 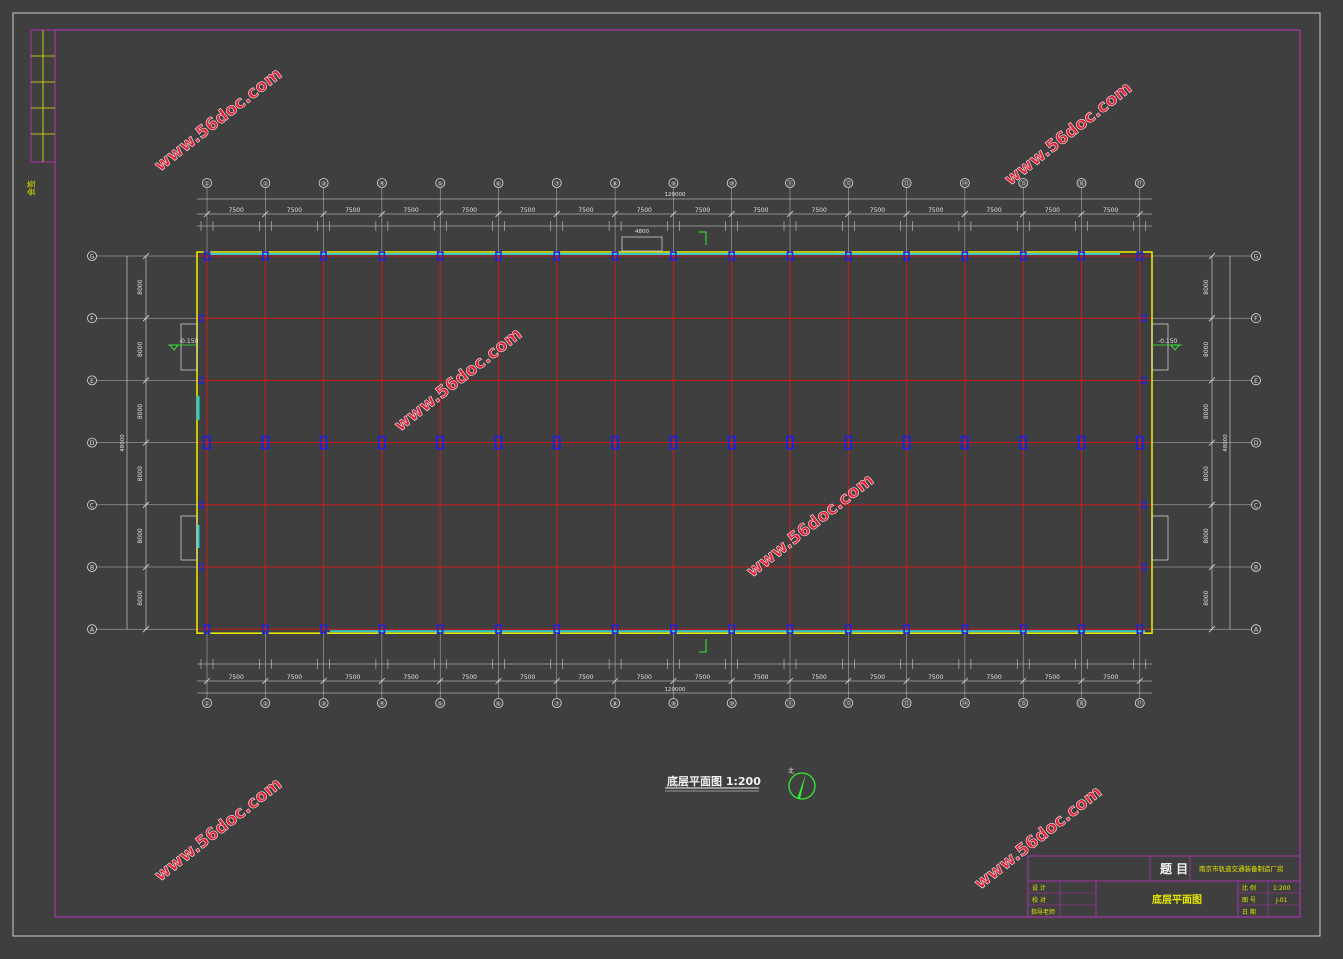 What do you see at coordinates (31, 188) in the screenshot?
I see `binding-strip-label: 会签` at bounding box center [31, 188].